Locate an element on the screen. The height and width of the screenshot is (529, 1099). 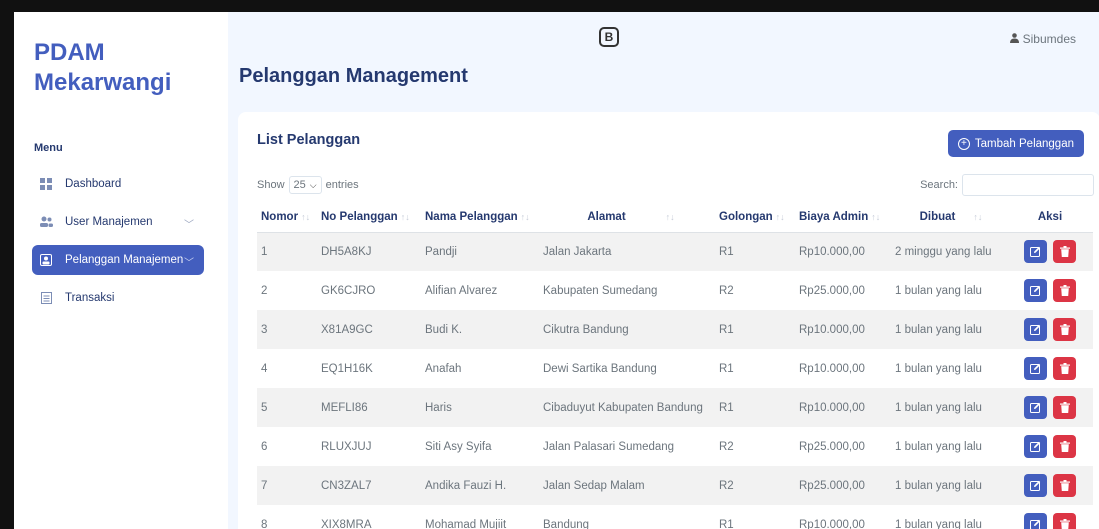
cell-nama: Anafah is located at coordinates (443, 368).